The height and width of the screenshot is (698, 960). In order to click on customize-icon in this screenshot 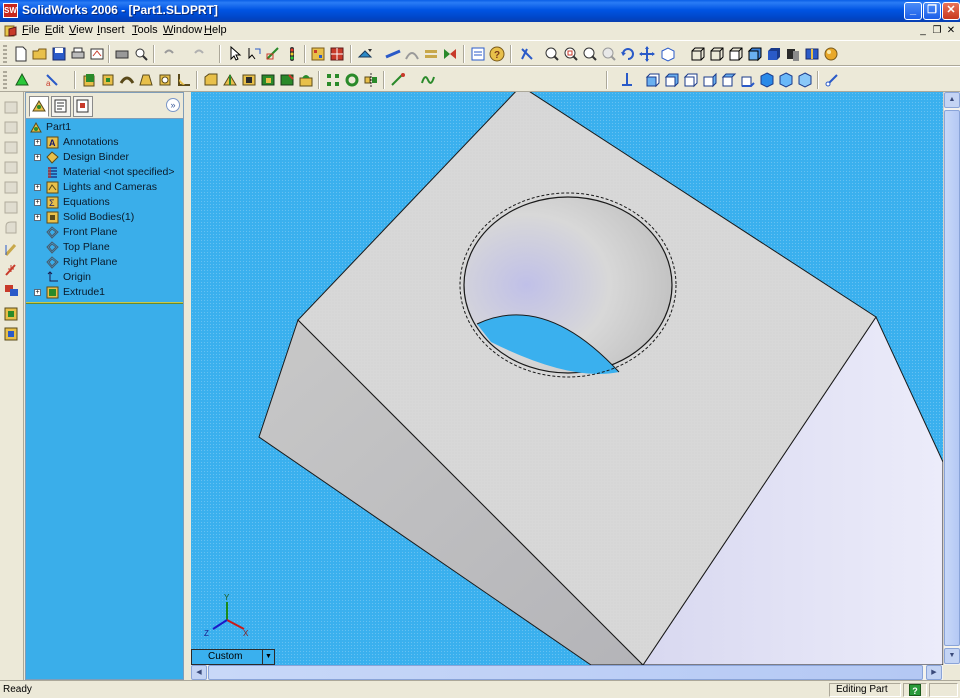, I will do `click(337, 54)`.